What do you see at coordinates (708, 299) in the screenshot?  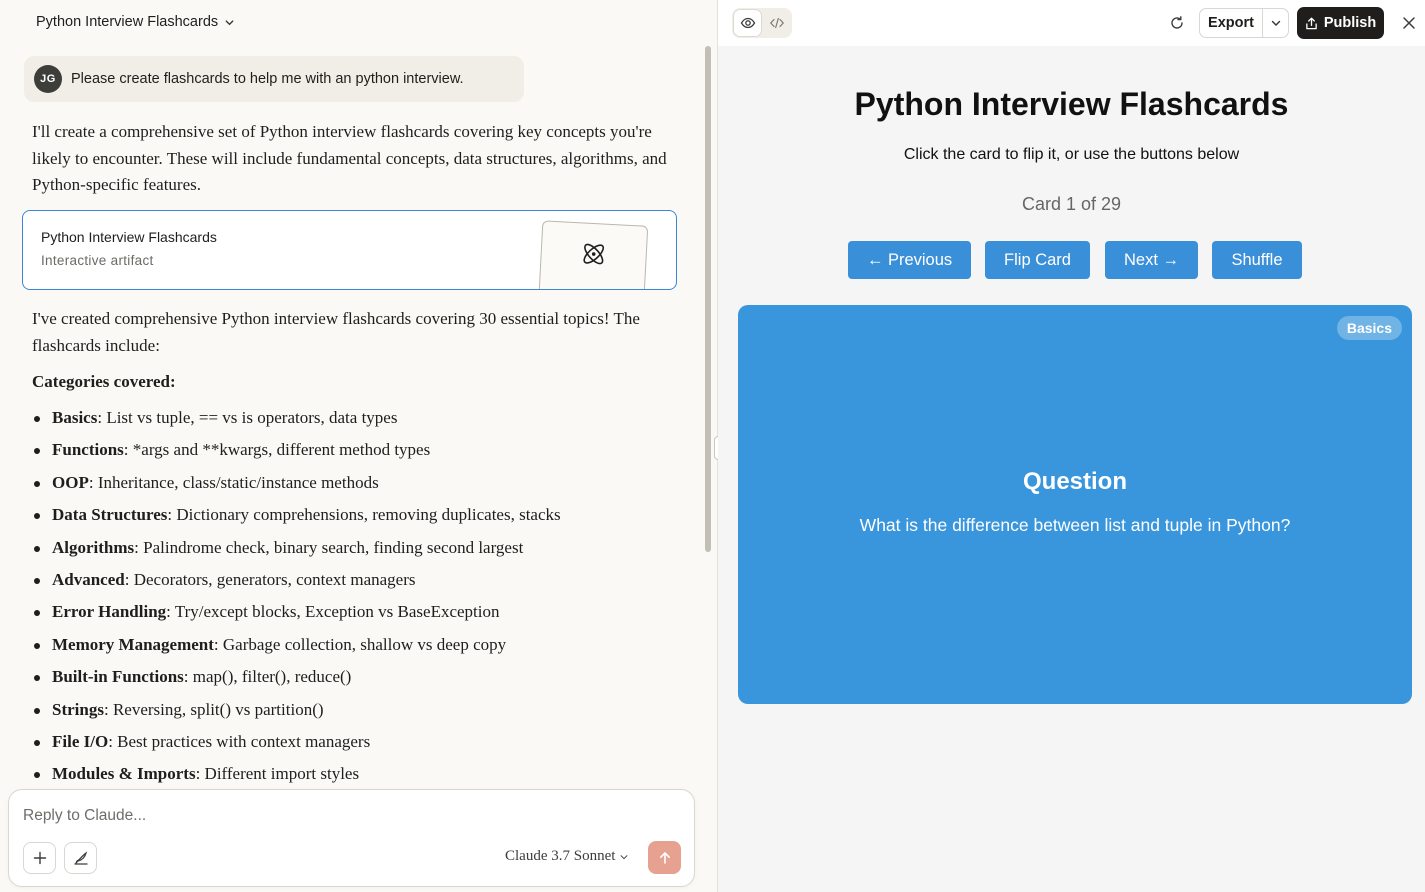 I see `chat-scrollbar` at bounding box center [708, 299].